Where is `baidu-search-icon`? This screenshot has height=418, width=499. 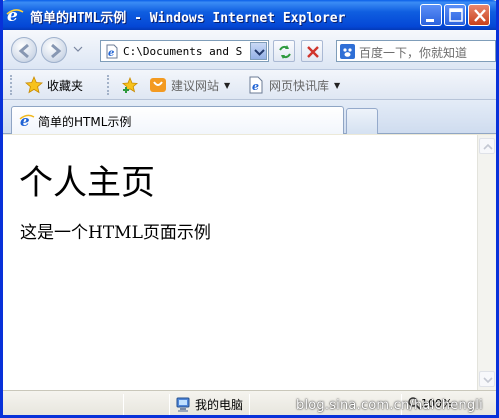
baidu-search-icon is located at coordinates (347, 51).